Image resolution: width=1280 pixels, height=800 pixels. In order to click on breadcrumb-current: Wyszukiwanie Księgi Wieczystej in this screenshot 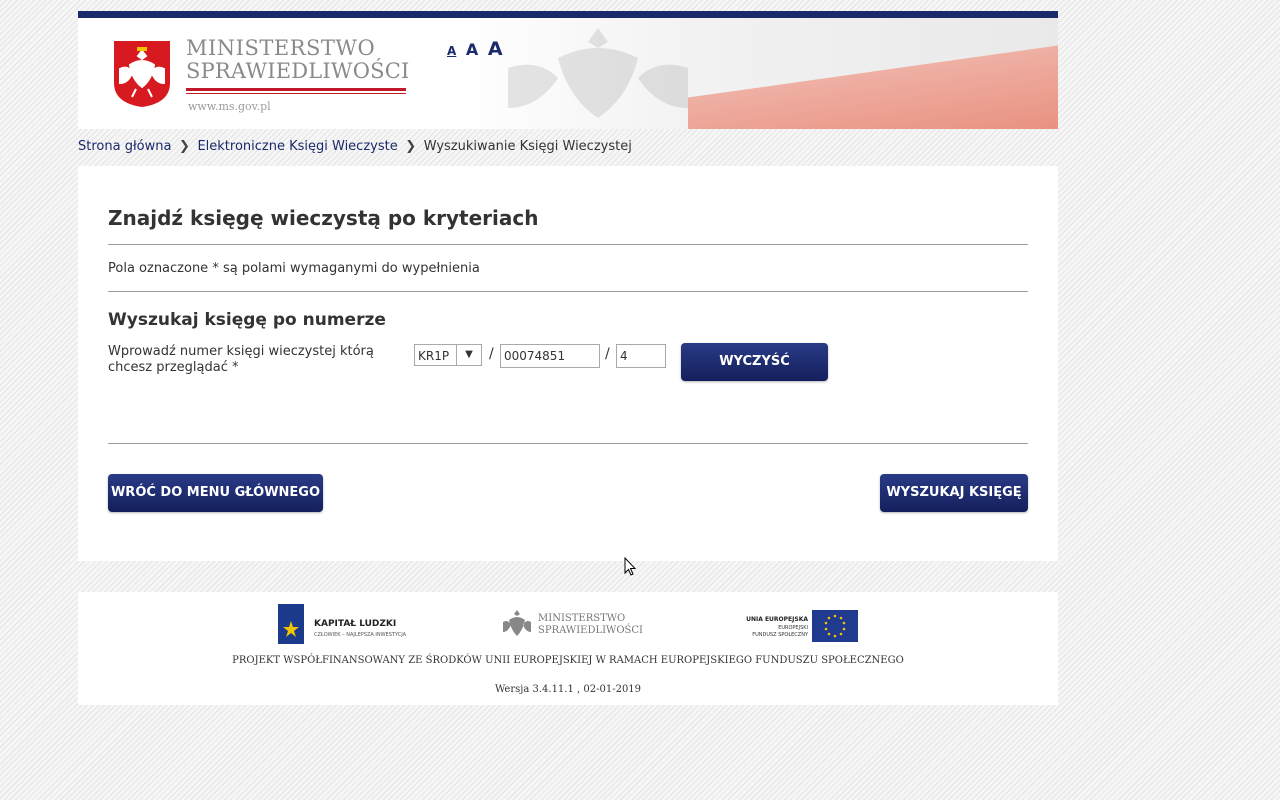, I will do `click(527, 146)`.